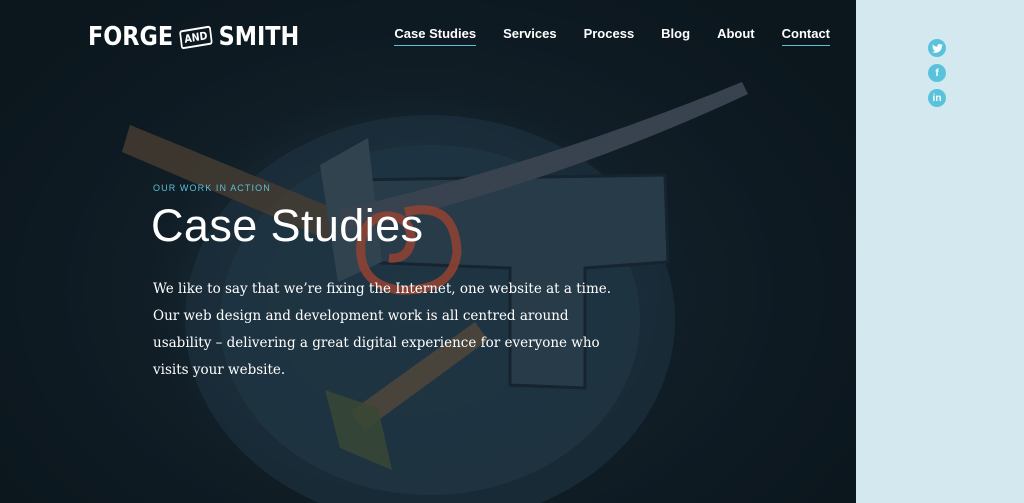 The width and height of the screenshot is (1024, 503). What do you see at coordinates (675, 36) in the screenshot?
I see `nav-link-blog: Blog` at bounding box center [675, 36].